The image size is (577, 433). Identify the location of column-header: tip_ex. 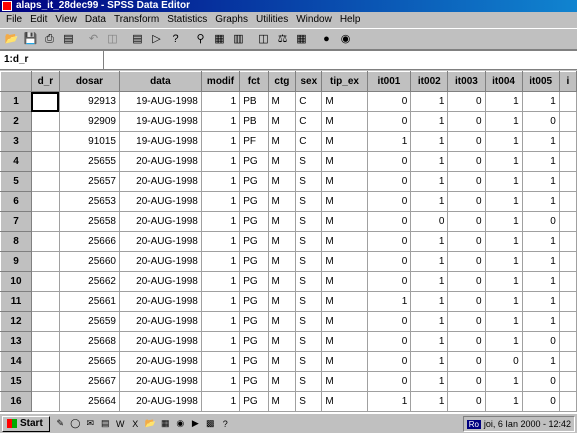
(344, 81).